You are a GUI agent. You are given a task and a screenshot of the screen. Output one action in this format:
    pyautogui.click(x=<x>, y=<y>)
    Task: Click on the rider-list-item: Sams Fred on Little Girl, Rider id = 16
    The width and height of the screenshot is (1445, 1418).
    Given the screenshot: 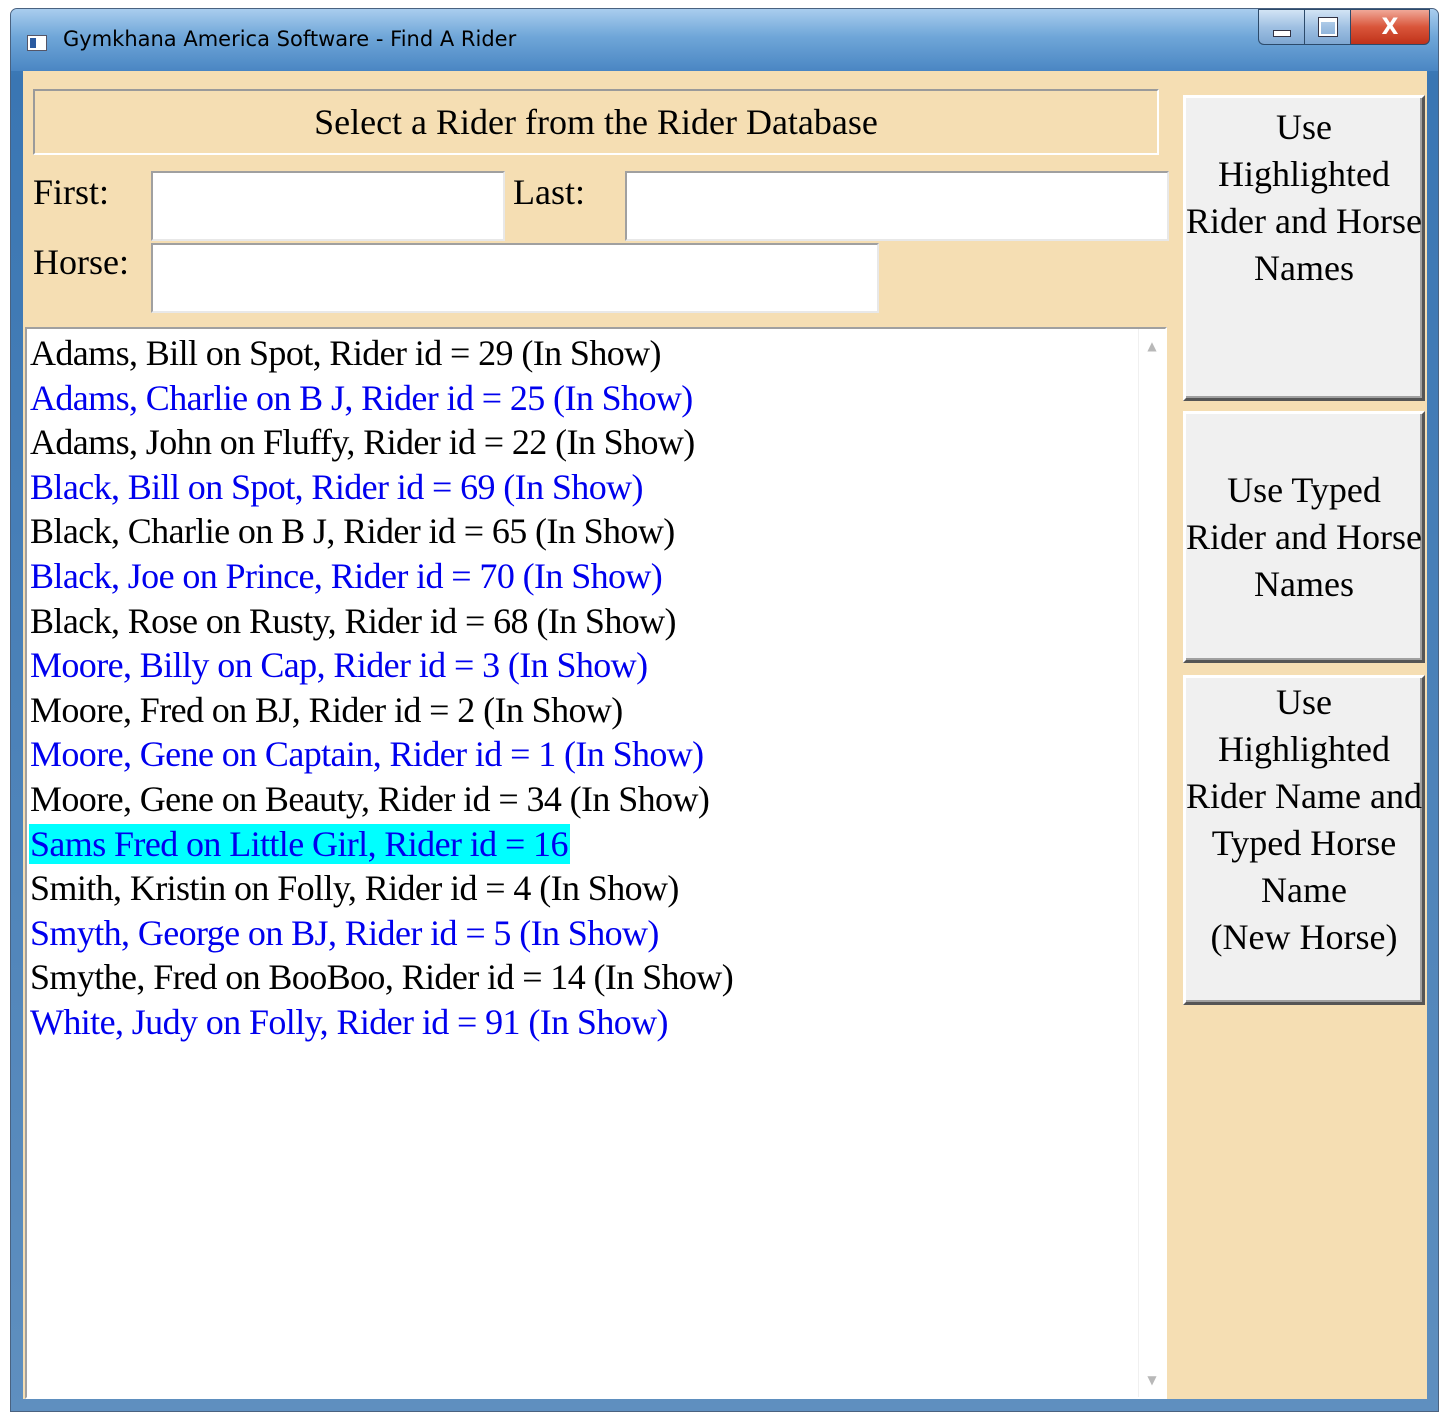 What is the action you would take?
    pyautogui.click(x=584, y=844)
    